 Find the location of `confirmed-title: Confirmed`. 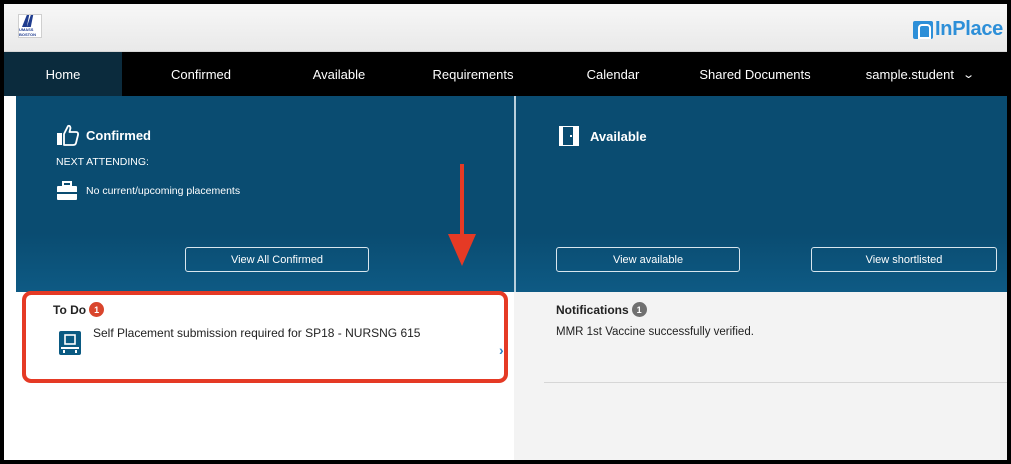

confirmed-title: Confirmed is located at coordinates (103, 135).